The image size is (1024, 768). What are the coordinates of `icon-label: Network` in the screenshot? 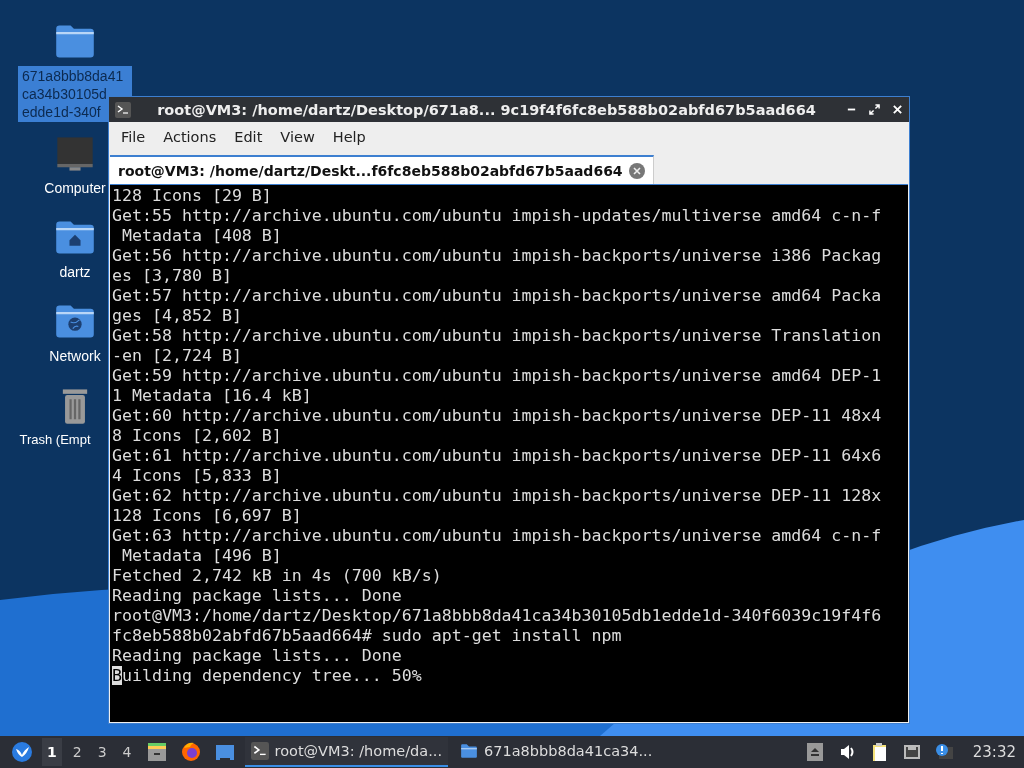 It's located at (75, 356).